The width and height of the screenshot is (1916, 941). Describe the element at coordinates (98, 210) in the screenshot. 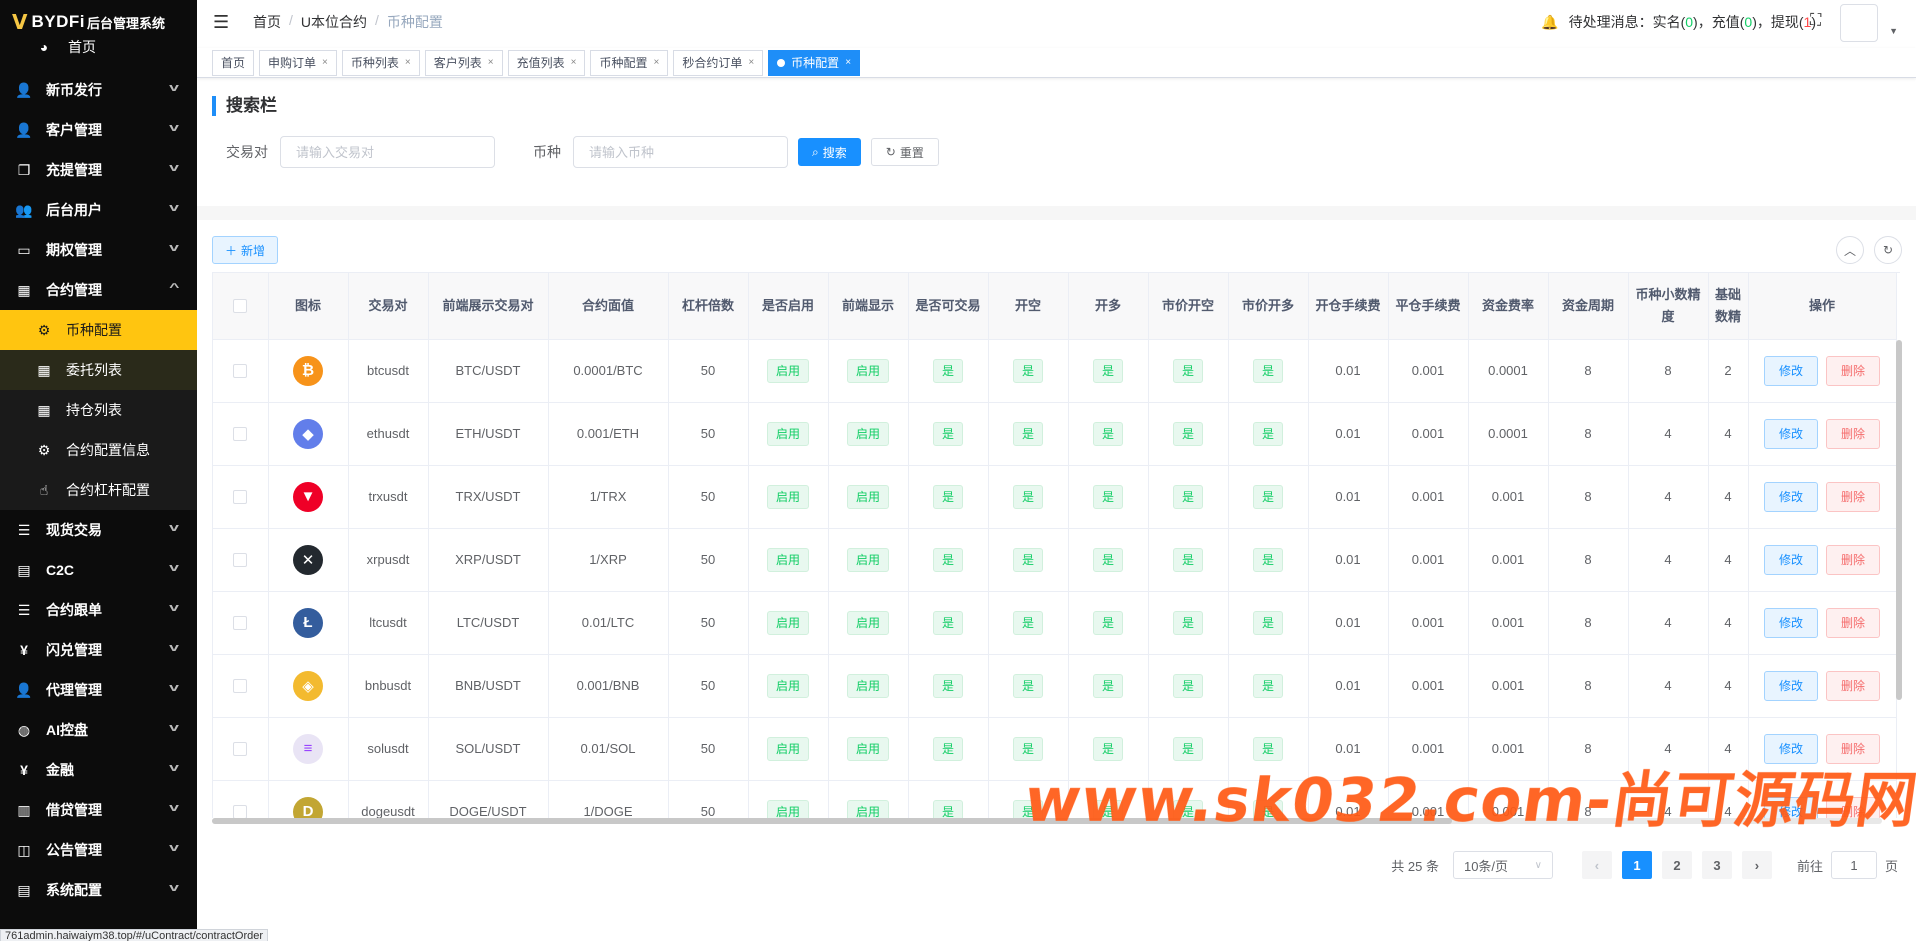

I see `sidebar-item-sidebar-items-3: 👥 后台用户 v` at that location.